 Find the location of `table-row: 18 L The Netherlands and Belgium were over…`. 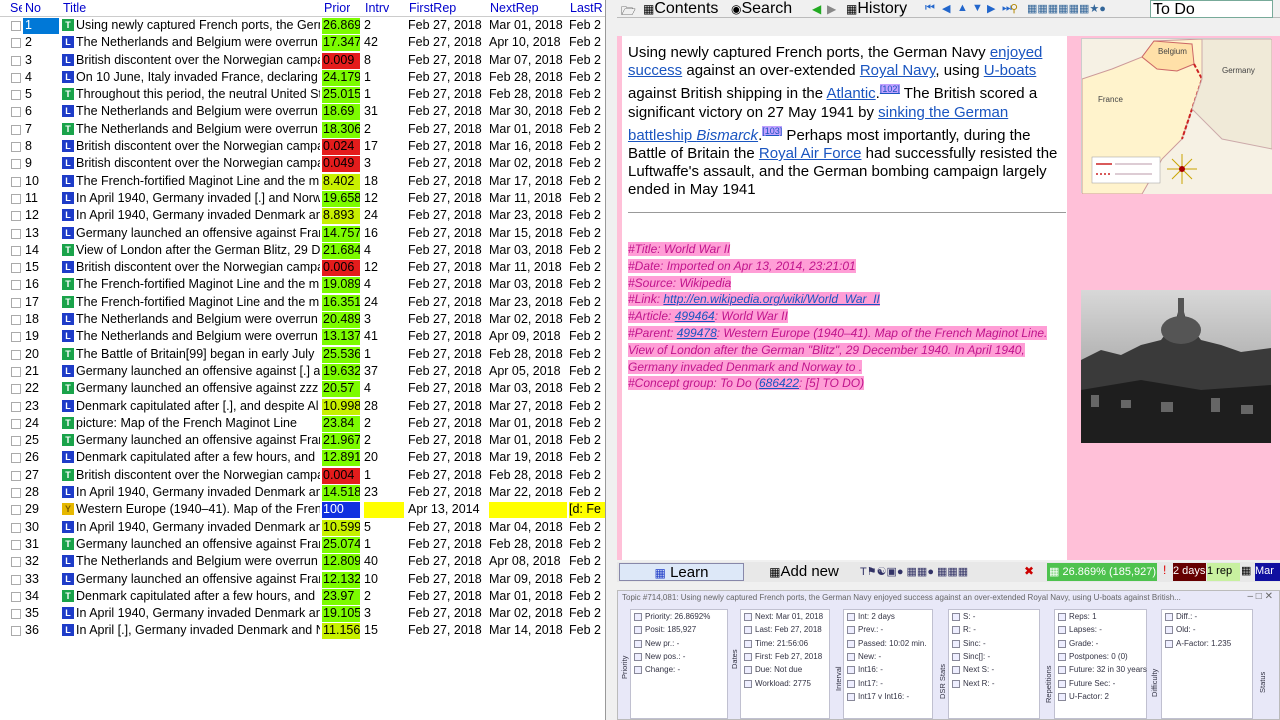

table-row: 18 L The Netherlands and Belgium were over… is located at coordinates (302, 320).